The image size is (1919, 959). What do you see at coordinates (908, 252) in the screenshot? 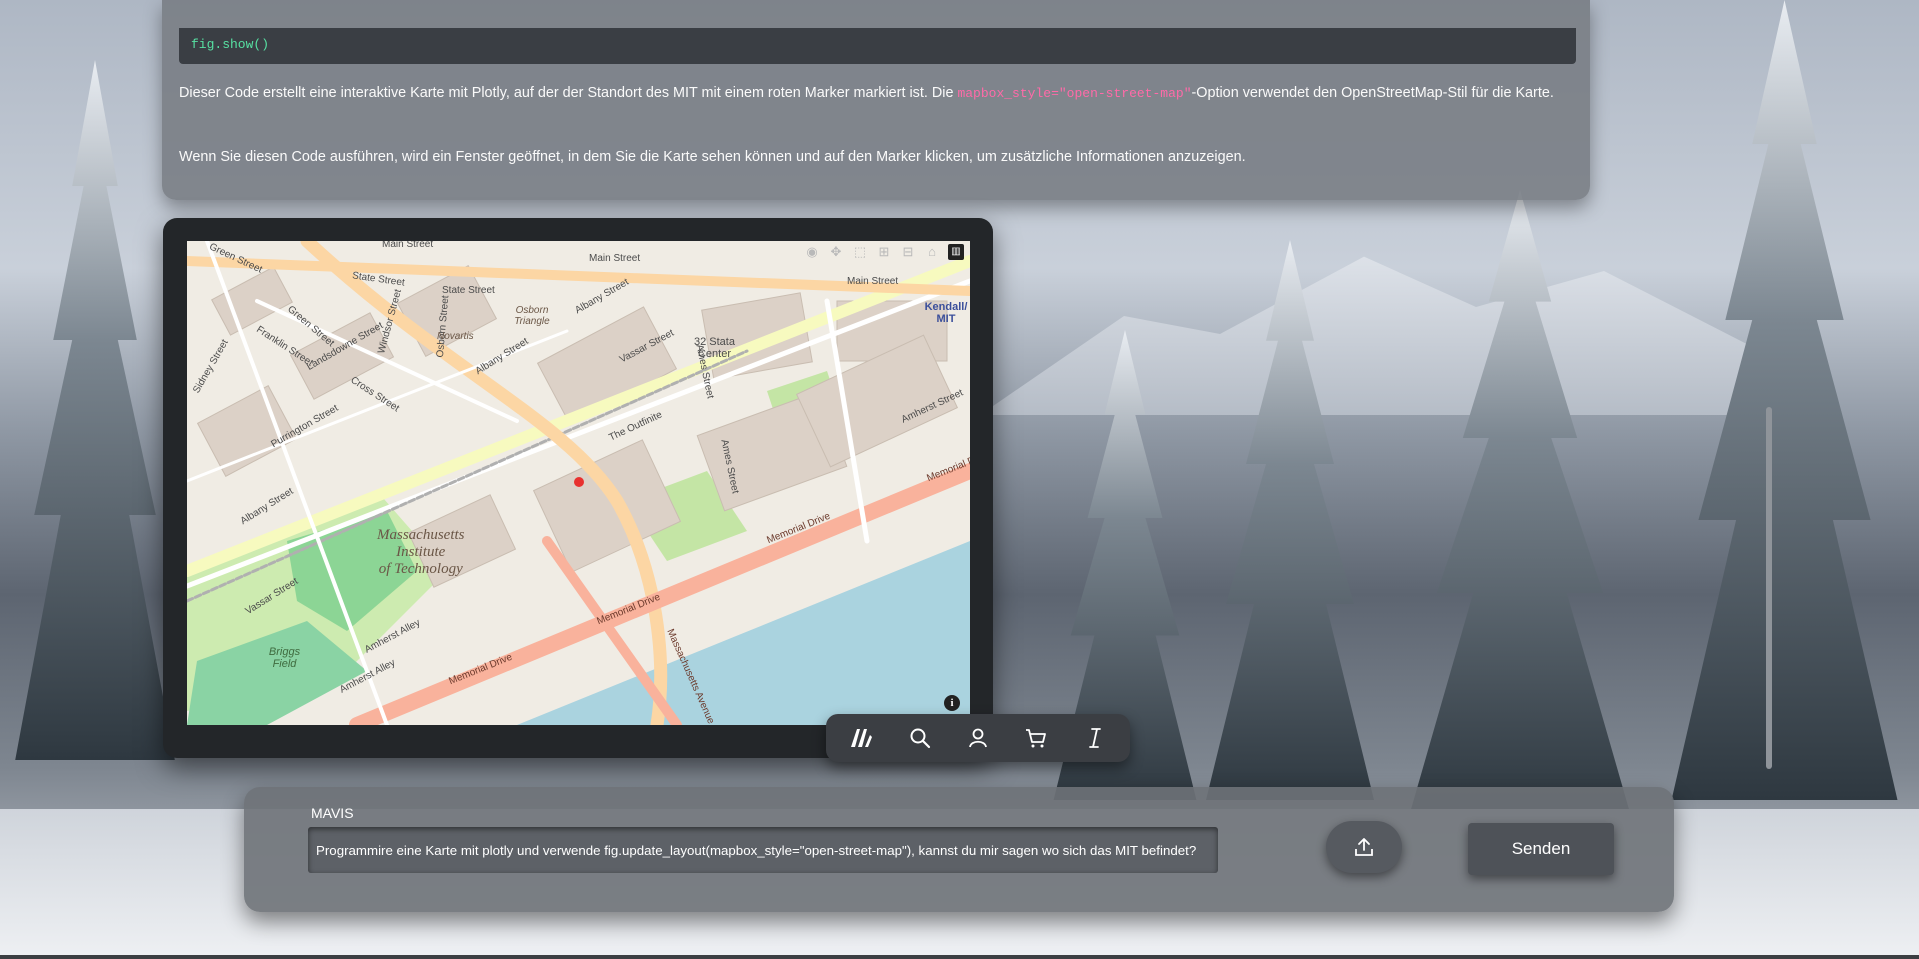
I see `zoom-out-icon: ⊟` at bounding box center [908, 252].